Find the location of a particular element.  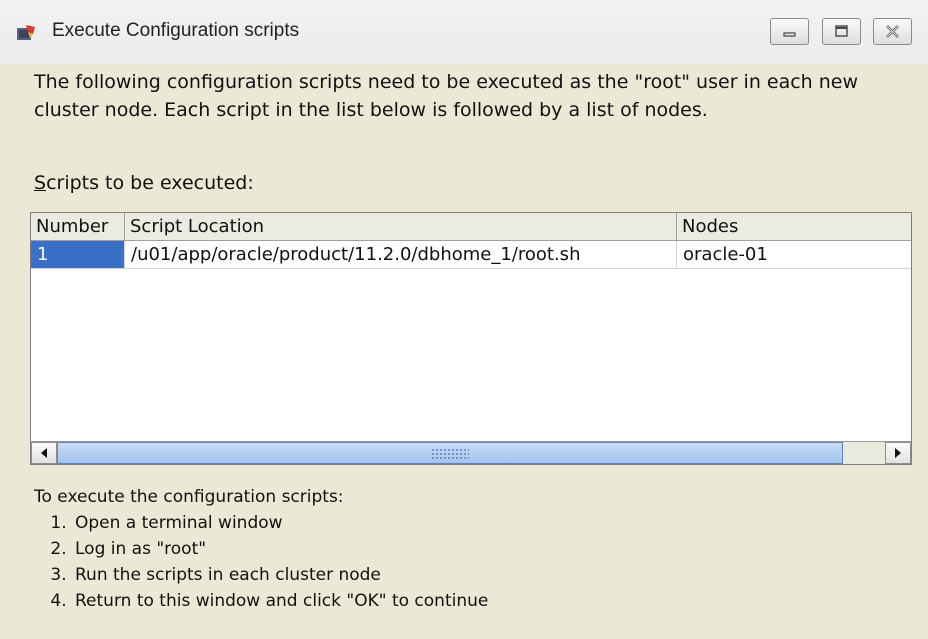

instructions-heading: To execute the configuration scripts: is located at coordinates (189, 497).